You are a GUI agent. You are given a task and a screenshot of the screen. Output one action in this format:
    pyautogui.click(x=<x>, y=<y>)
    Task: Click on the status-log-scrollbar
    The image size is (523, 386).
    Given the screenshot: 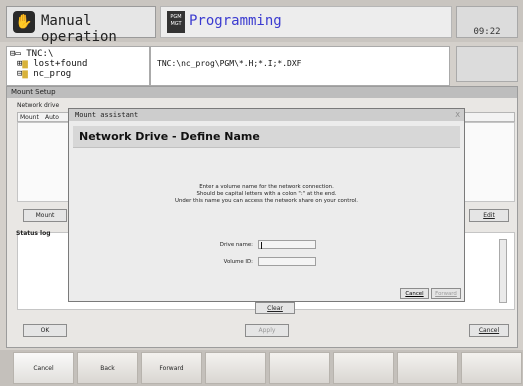 What is the action you would take?
    pyautogui.click(x=503, y=271)
    